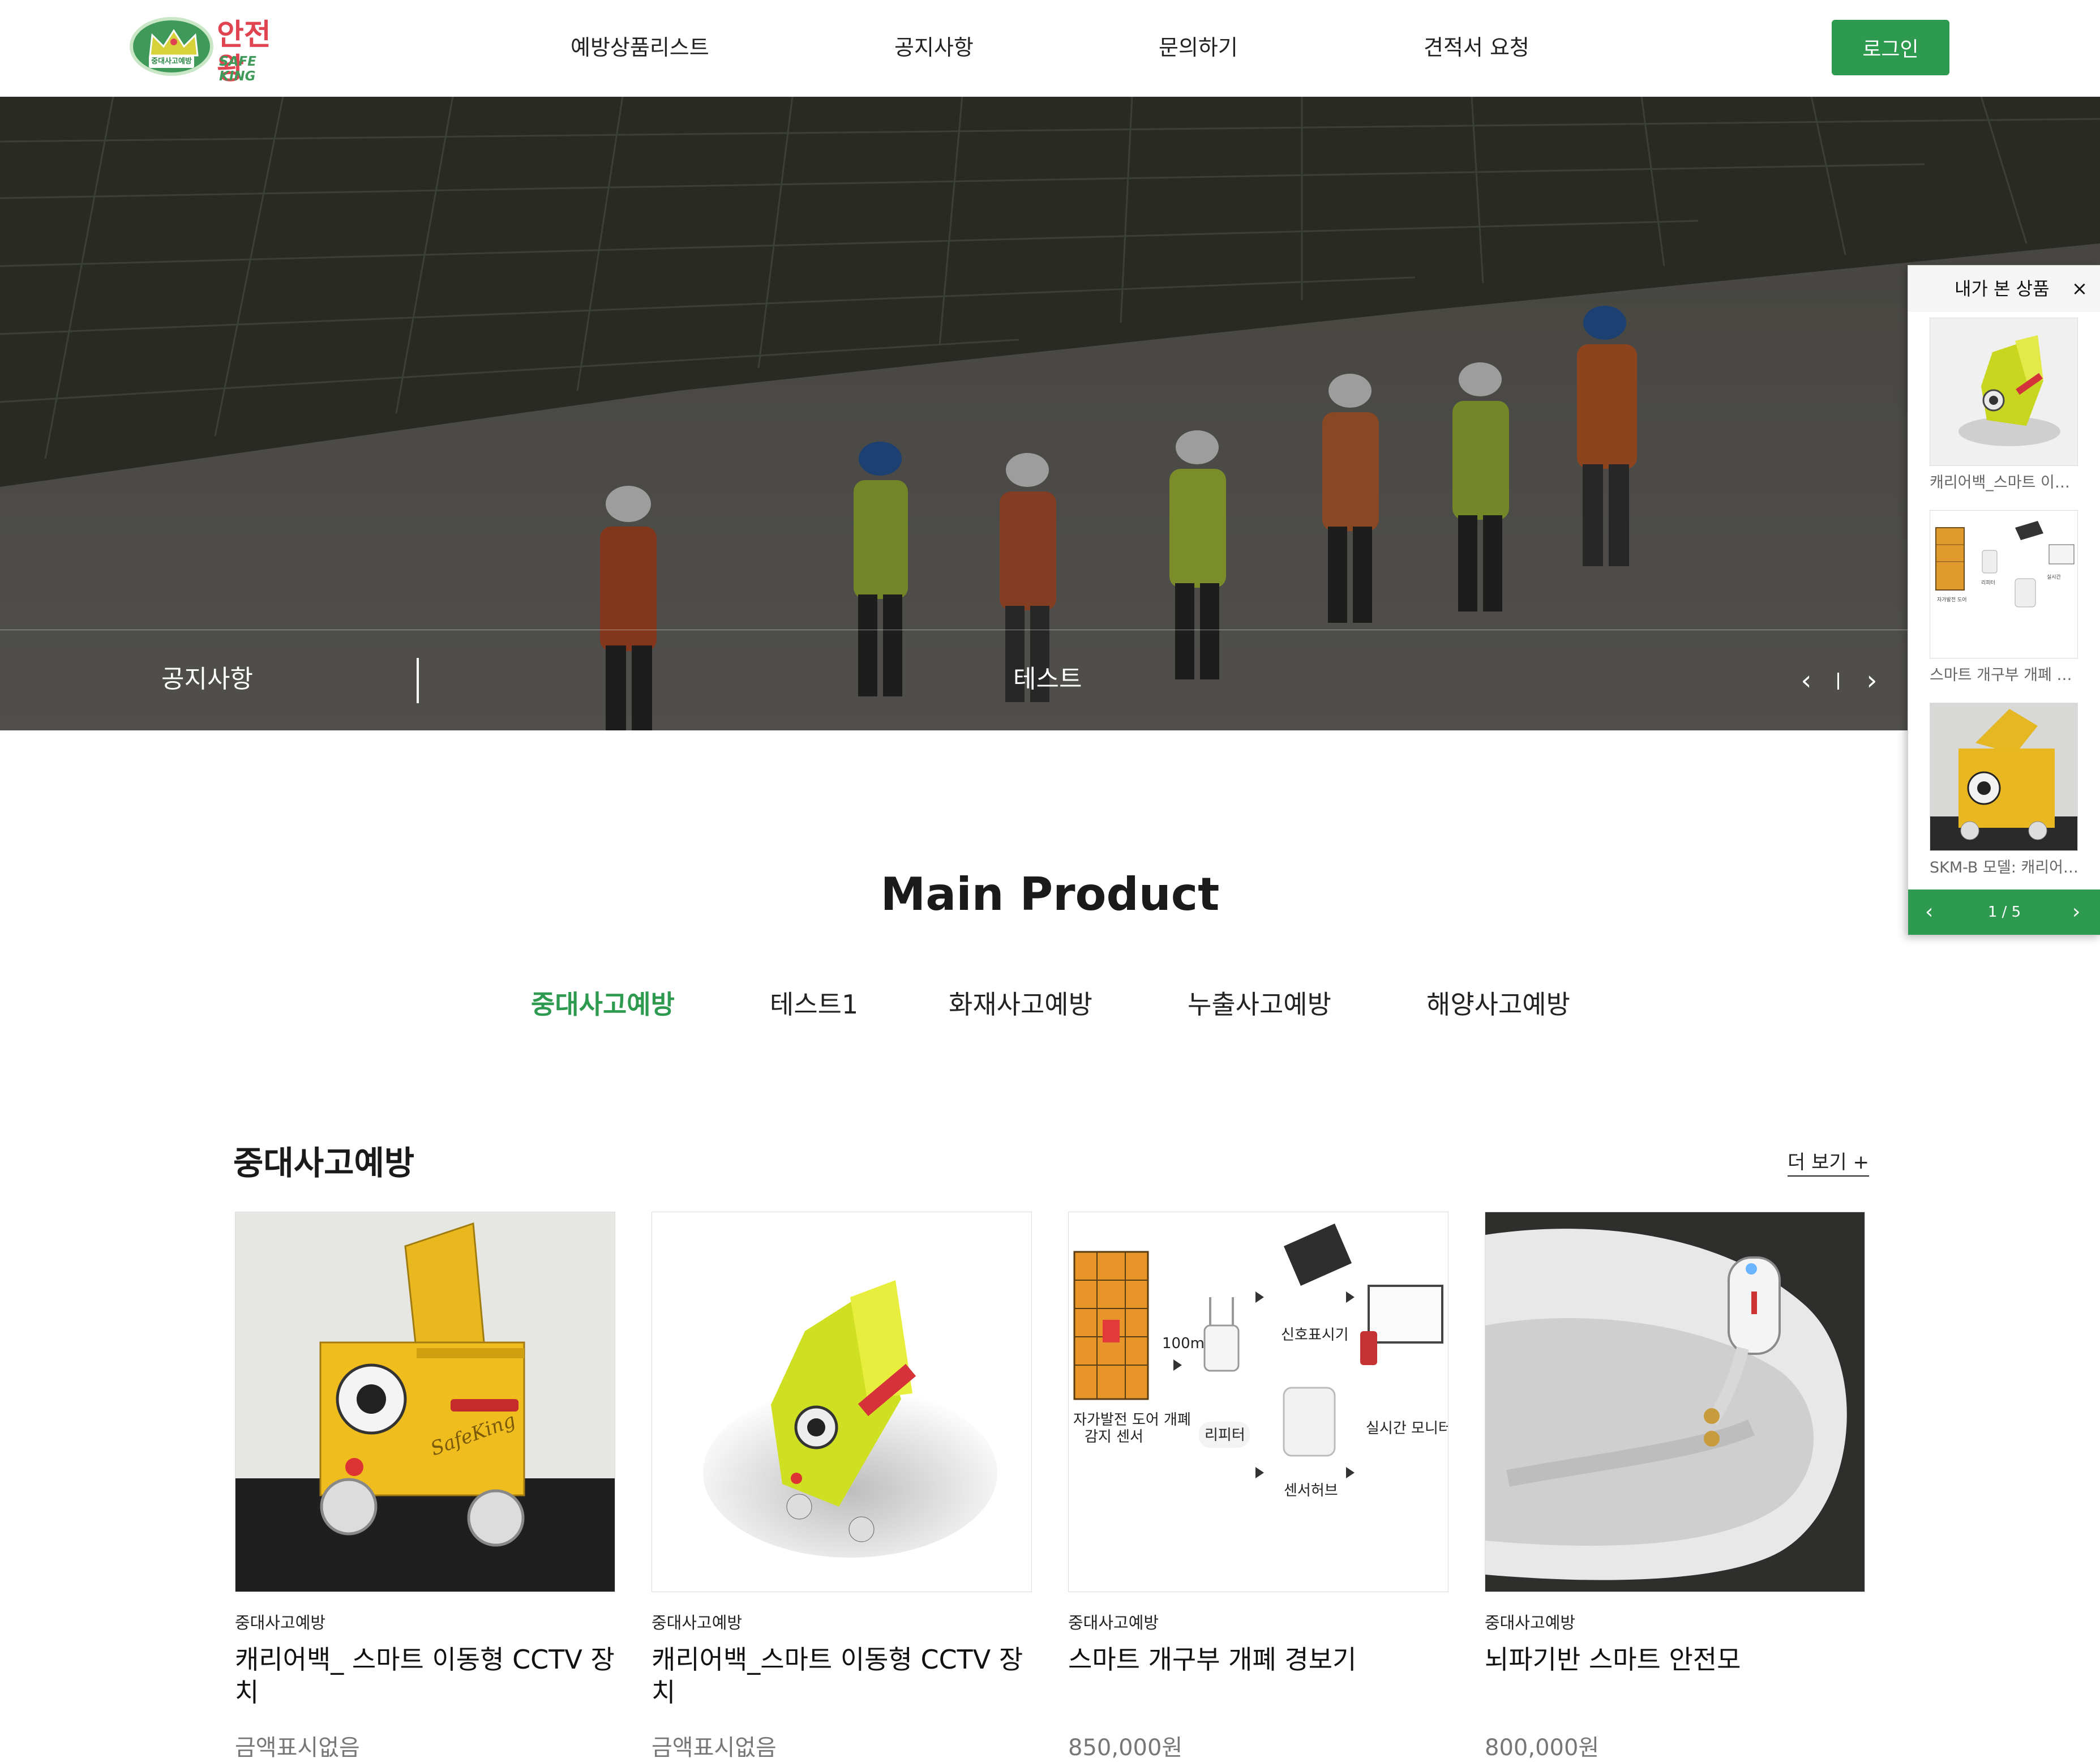 The image size is (2100, 1762). I want to click on login-button: 로그인, so click(1890, 48).